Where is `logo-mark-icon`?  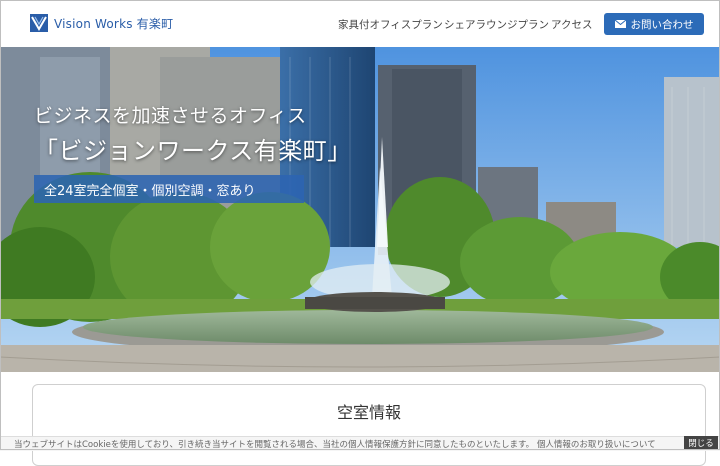
logo-mark-icon is located at coordinates (39, 23).